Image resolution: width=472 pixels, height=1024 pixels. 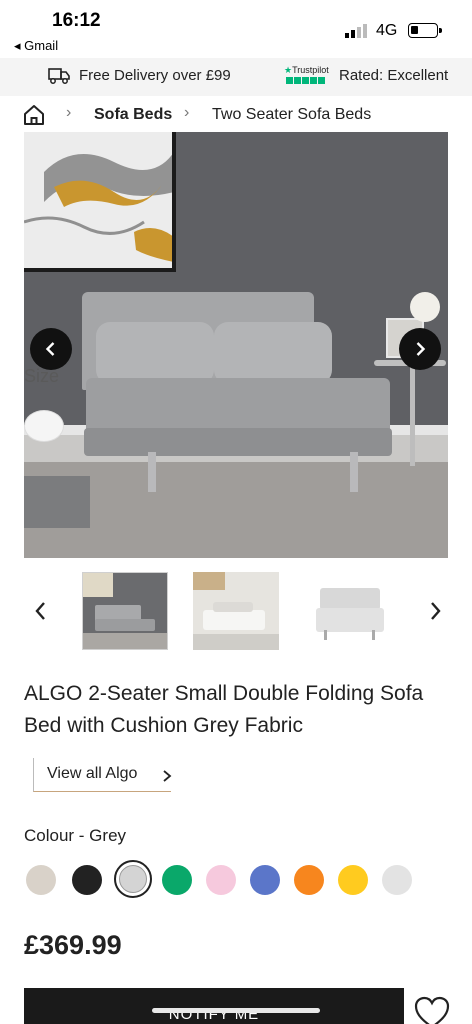 What do you see at coordinates (87, 880) in the screenshot?
I see `swatch-black` at bounding box center [87, 880].